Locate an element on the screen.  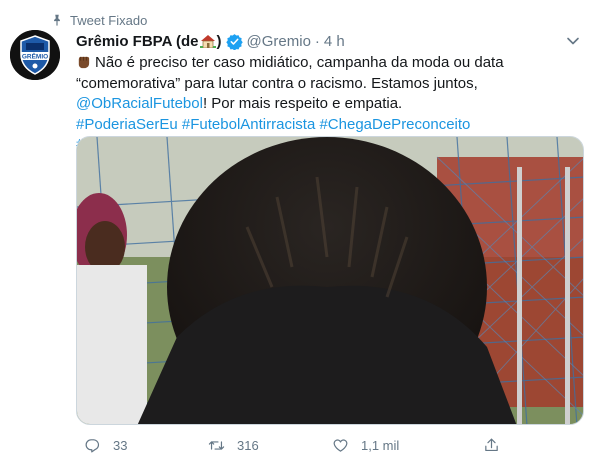
mention-link: @ObRacialFutebol is located at coordinates (139, 103).